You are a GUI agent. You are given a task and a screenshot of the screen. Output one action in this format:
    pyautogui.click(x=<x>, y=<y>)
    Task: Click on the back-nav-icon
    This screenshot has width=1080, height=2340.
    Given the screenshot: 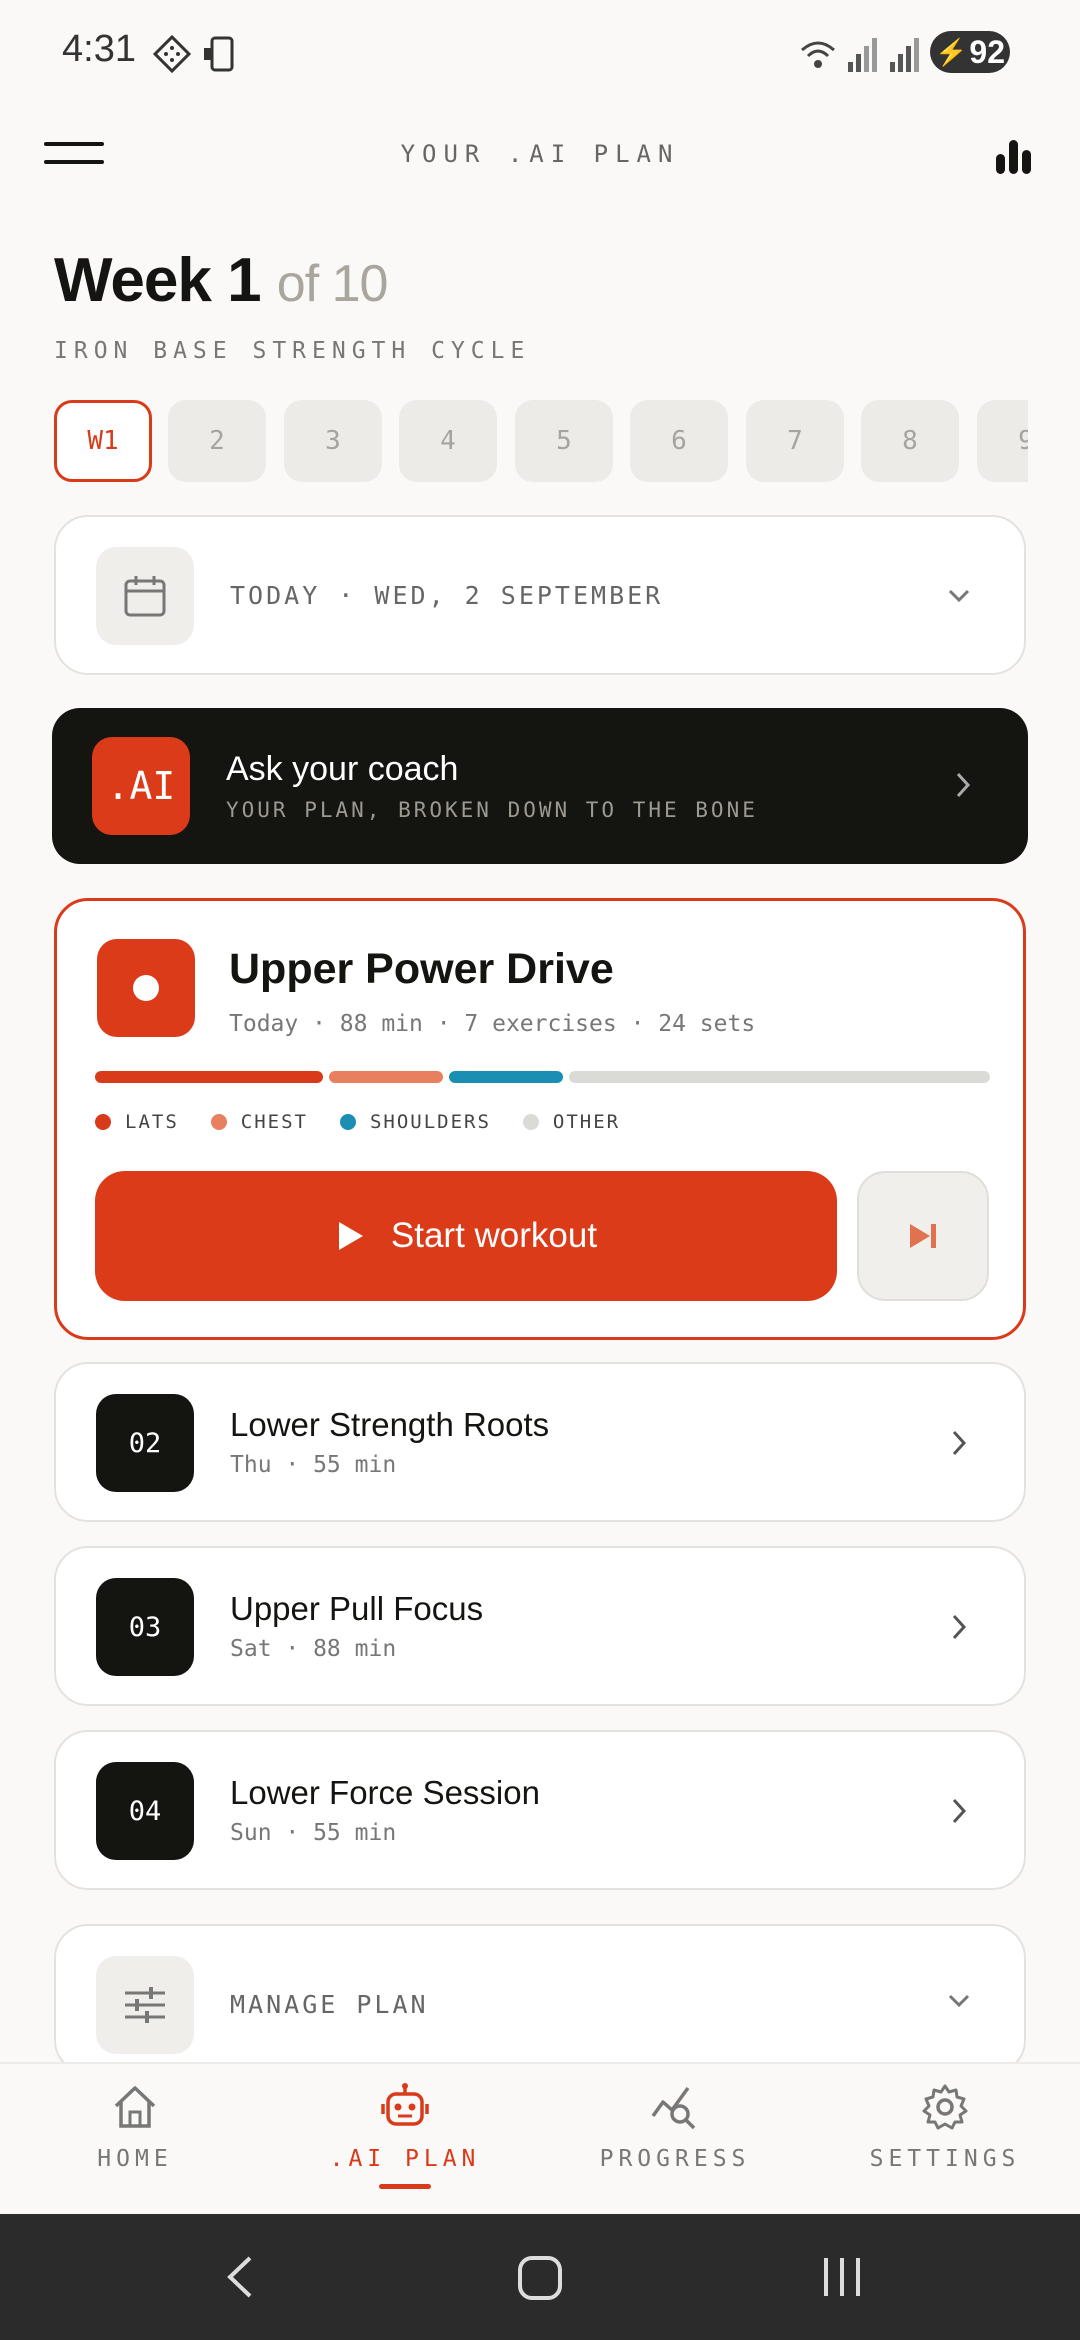 What is the action you would take?
    pyautogui.click(x=240, y=2279)
    